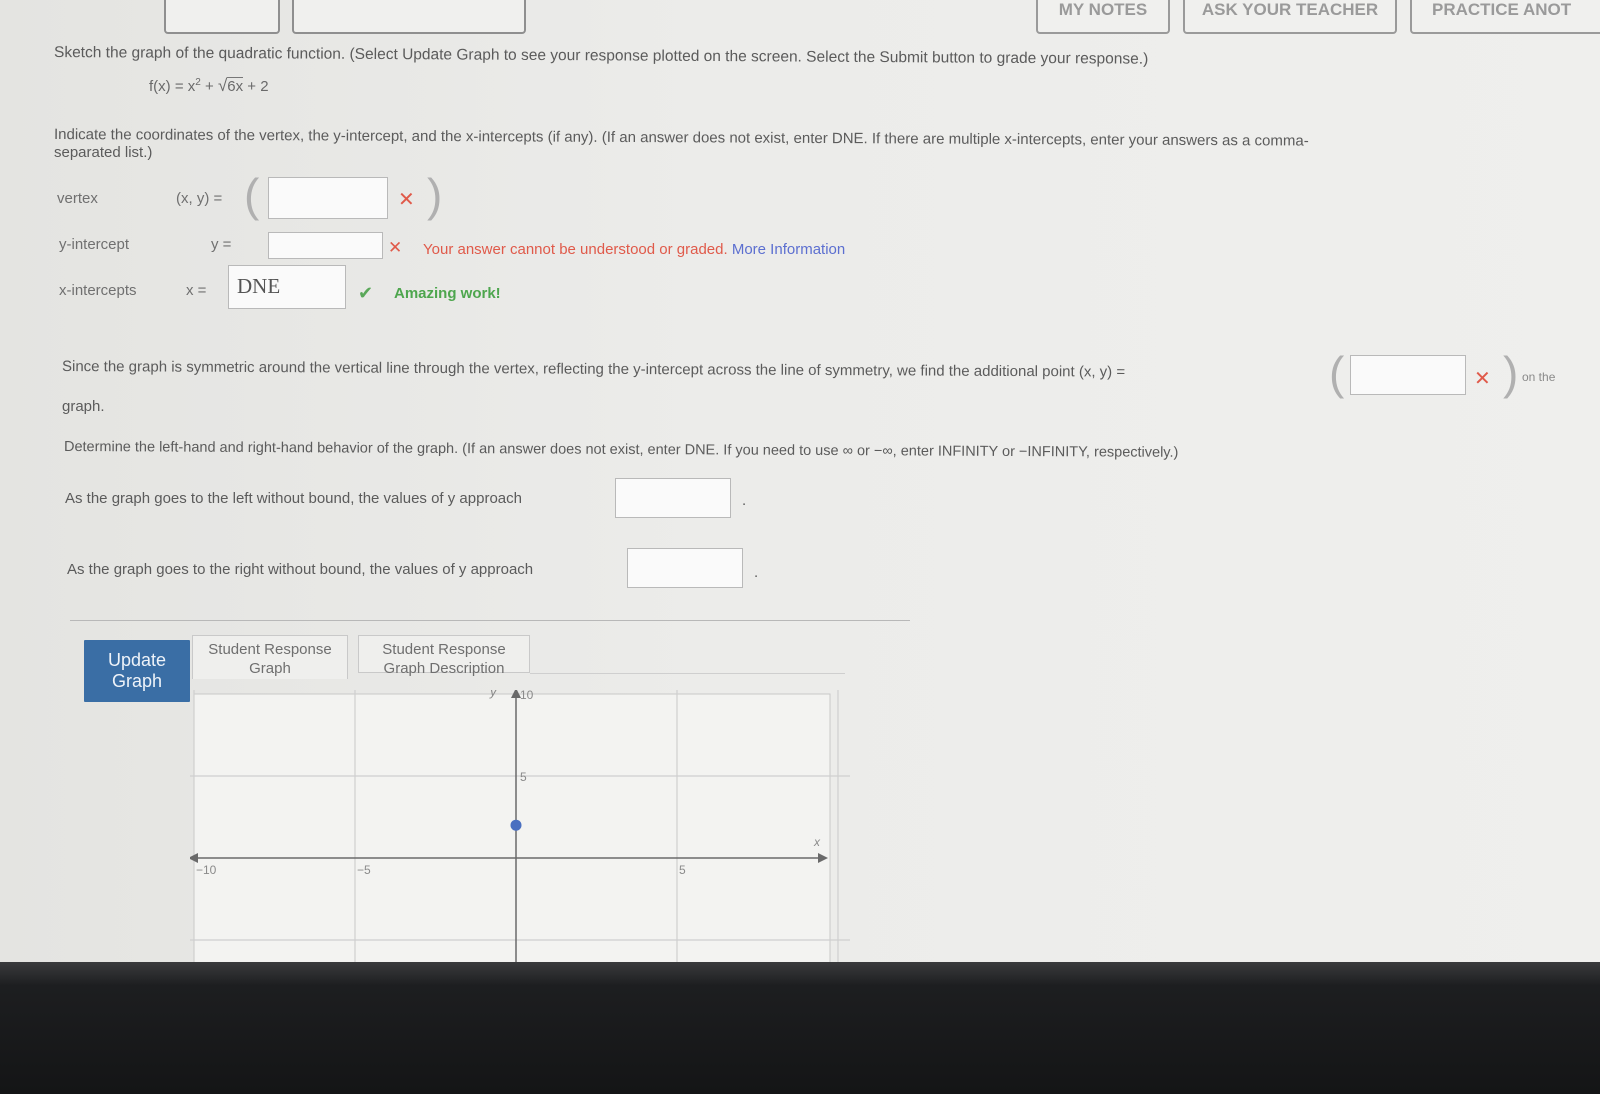 This screenshot has height=1094, width=1600. I want to click on symmetry-open-paren: (, so click(1337, 373).